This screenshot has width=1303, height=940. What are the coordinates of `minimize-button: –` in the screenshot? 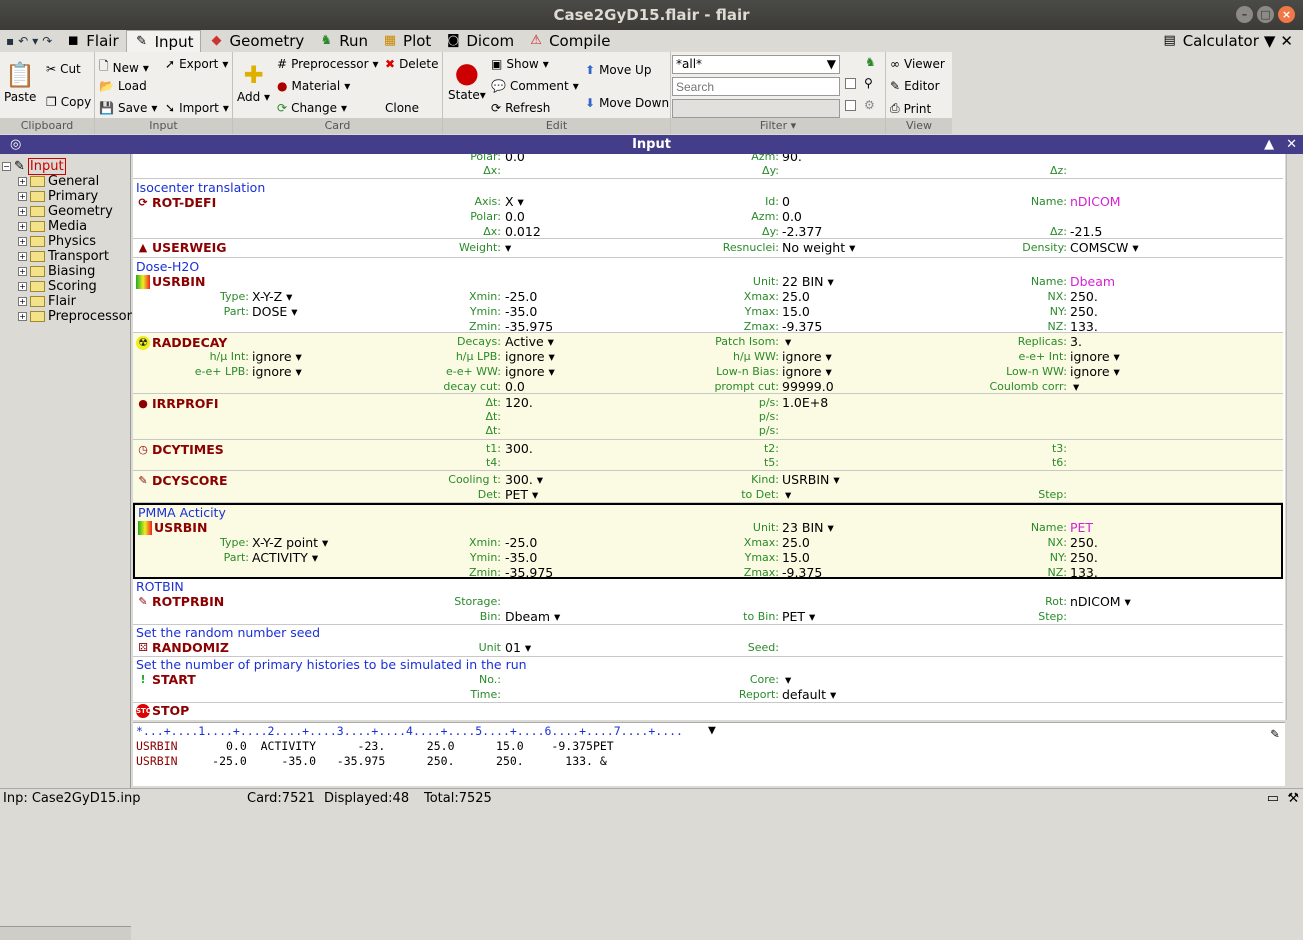 It's located at (1244, 14).